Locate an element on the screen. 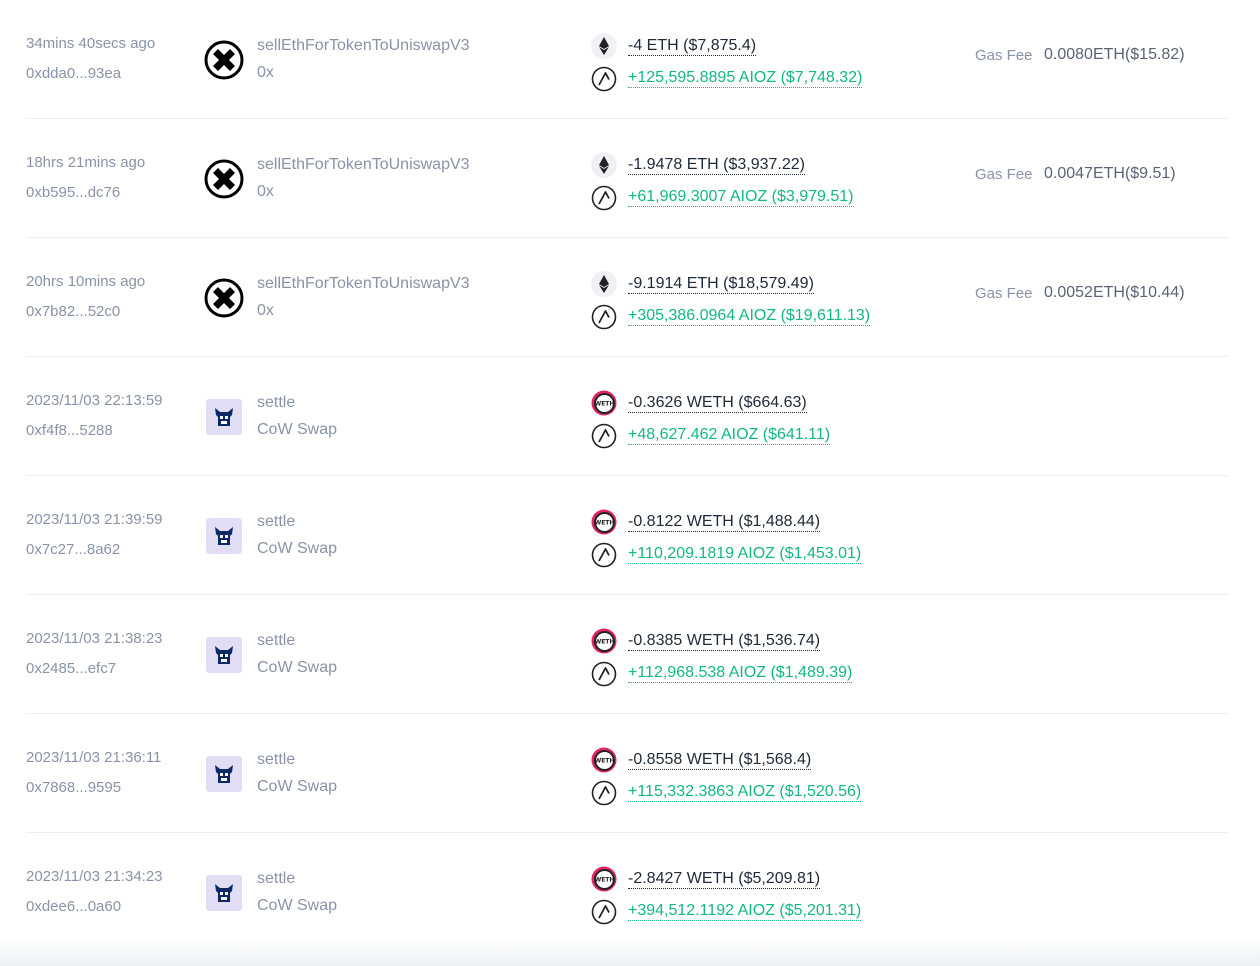 The height and width of the screenshot is (966, 1260). token-out-amount: -0.3626 WETH ($664.63) is located at coordinates (717, 403).